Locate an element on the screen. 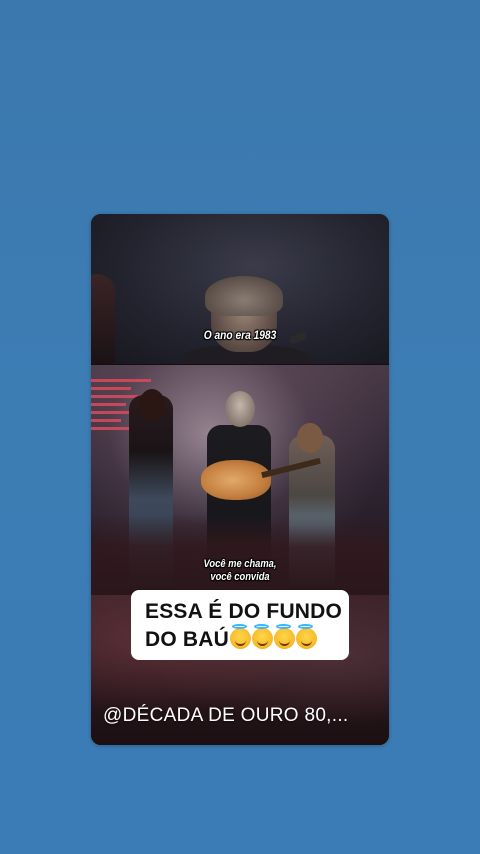 The image size is (480, 854). video-subtitle-year: O ano era 1983 is located at coordinates (240, 335).